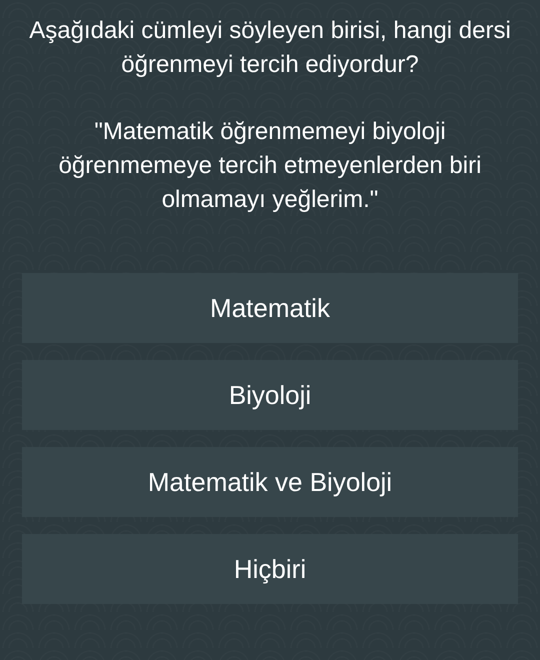  I want to click on answer-button: Biyoloji, so click(270, 395).